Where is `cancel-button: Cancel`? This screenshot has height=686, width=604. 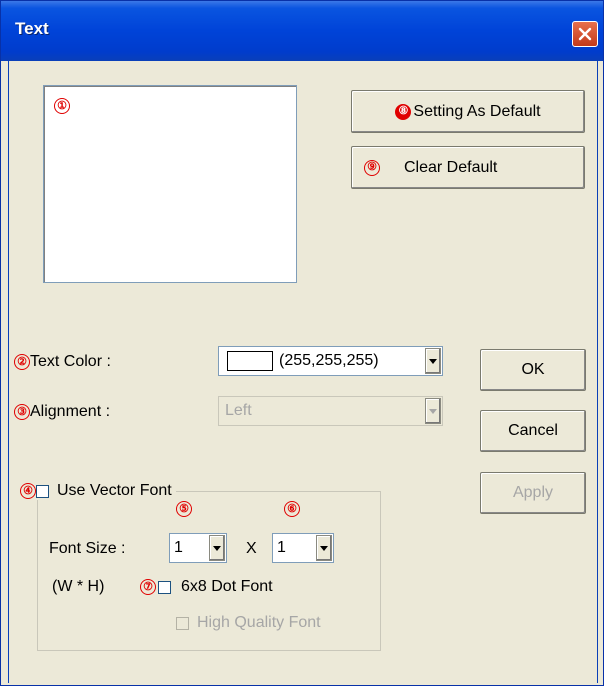 cancel-button: Cancel is located at coordinates (533, 431).